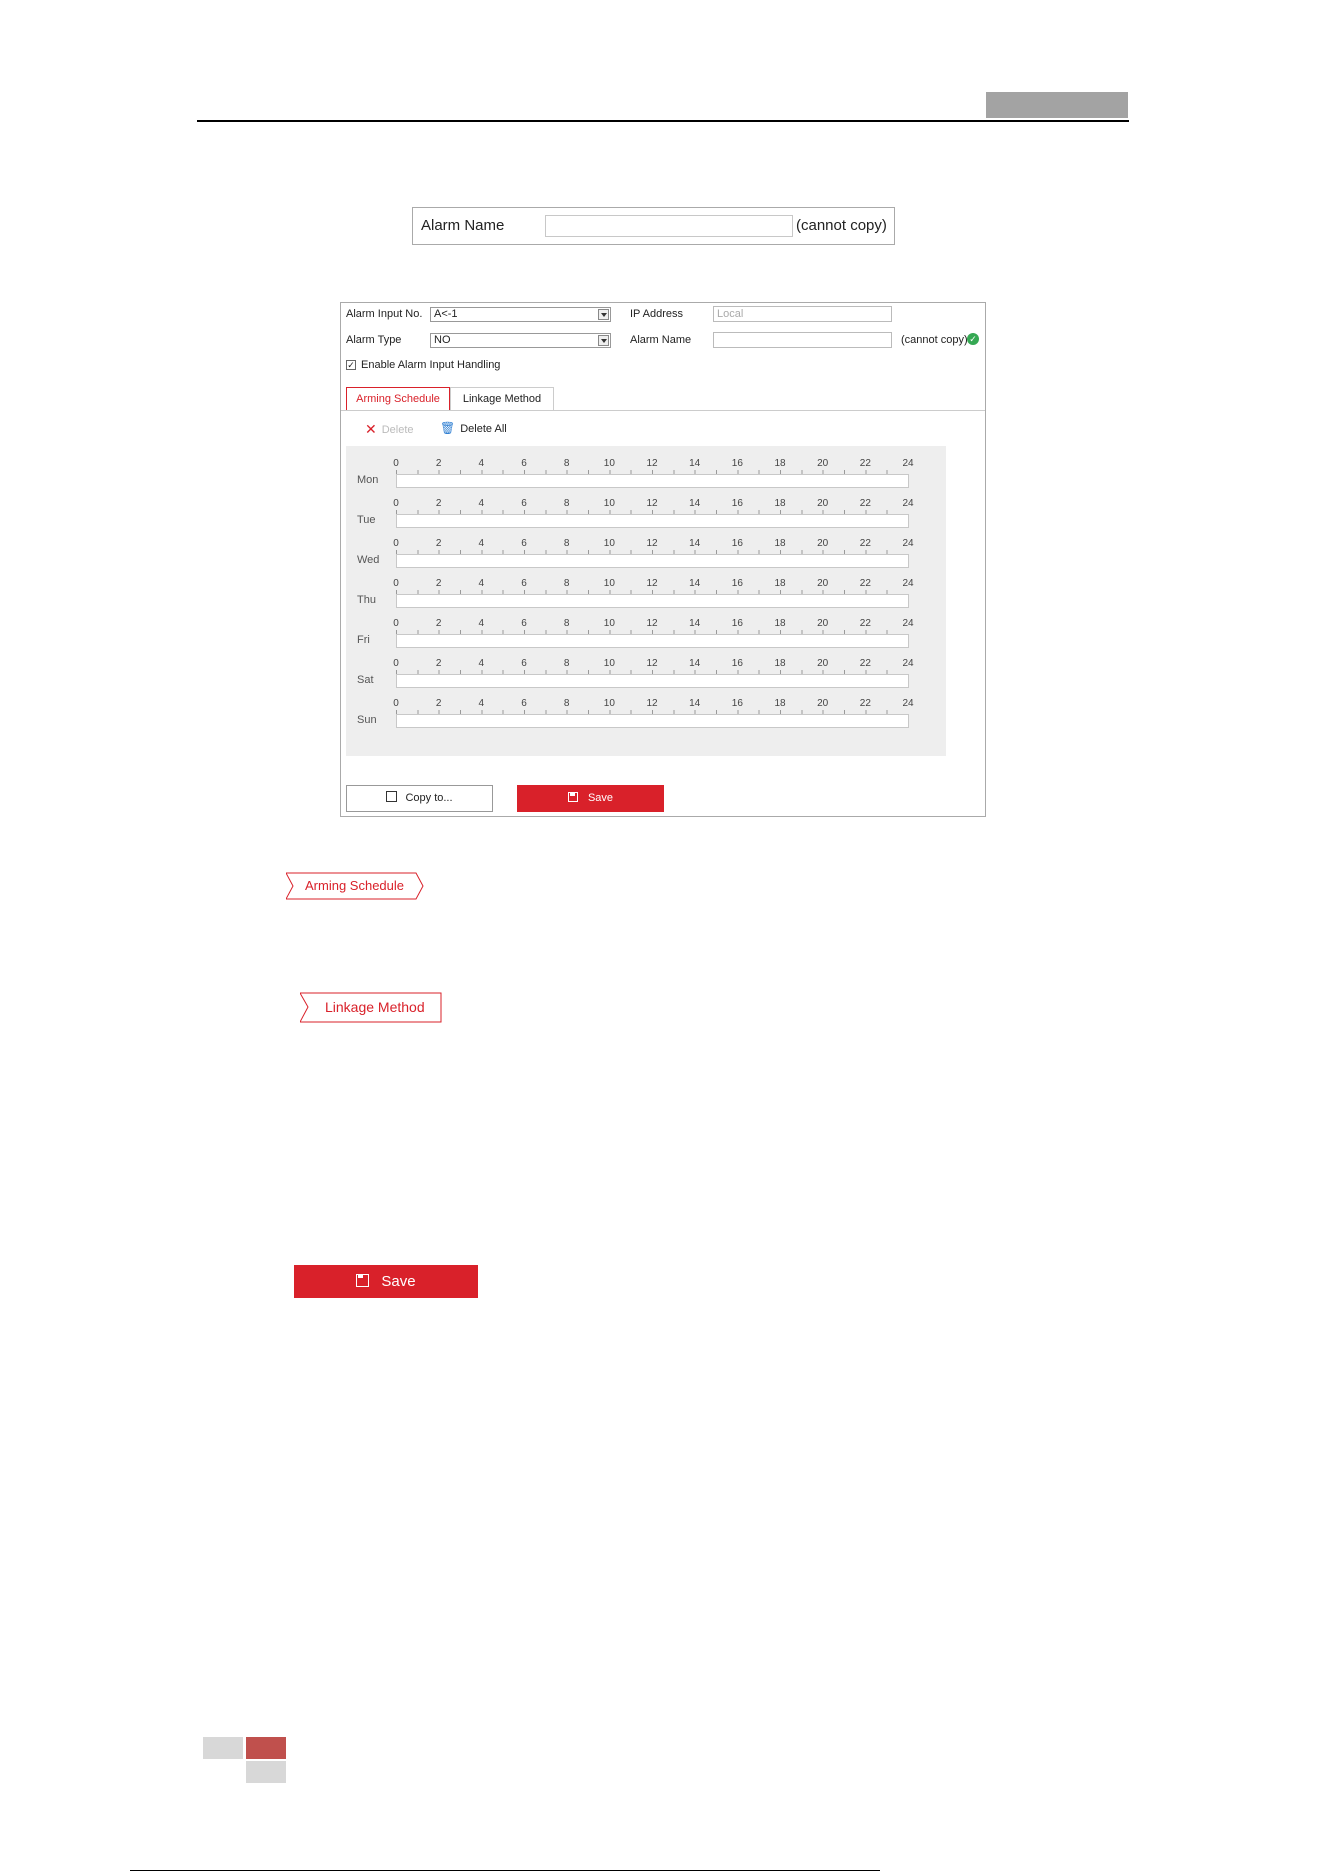 Image resolution: width=1324 pixels, height=1872 pixels. Describe the element at coordinates (355, 889) in the screenshot. I see `arming-schedule-tab-sample: Arming Schedule` at that location.